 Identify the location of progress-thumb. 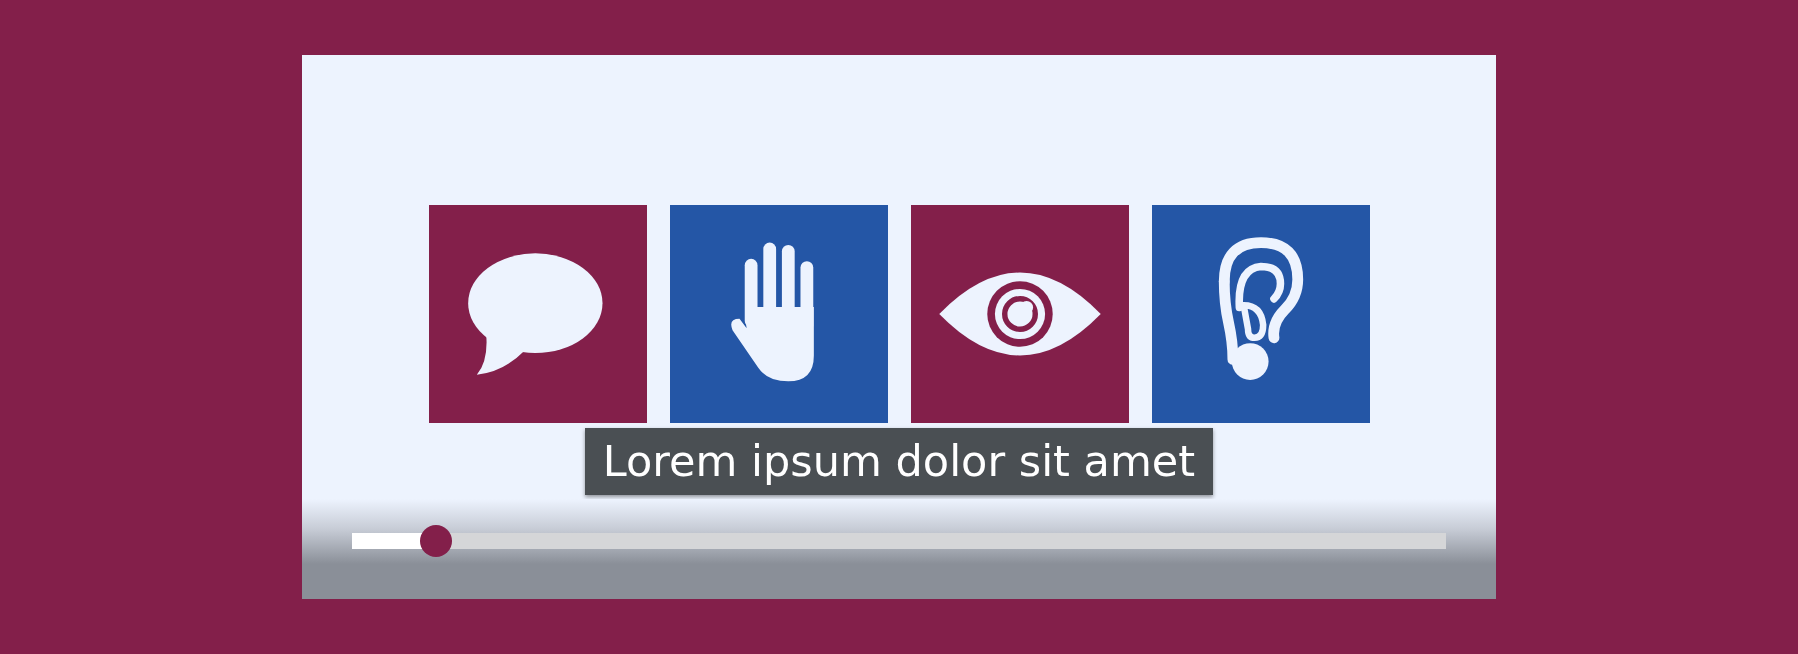
(436, 541).